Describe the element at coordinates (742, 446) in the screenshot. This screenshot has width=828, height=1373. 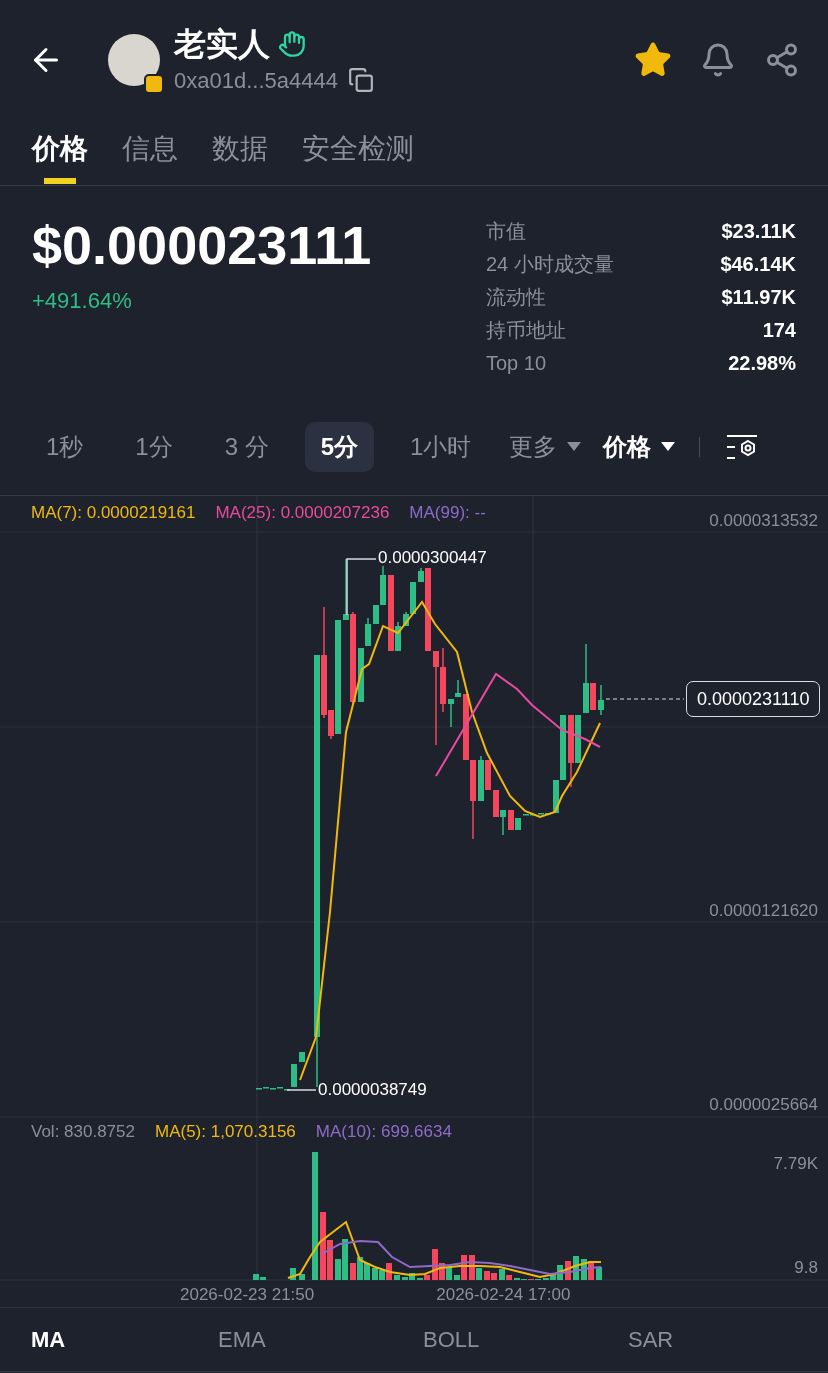
I see `settings-icon` at that location.